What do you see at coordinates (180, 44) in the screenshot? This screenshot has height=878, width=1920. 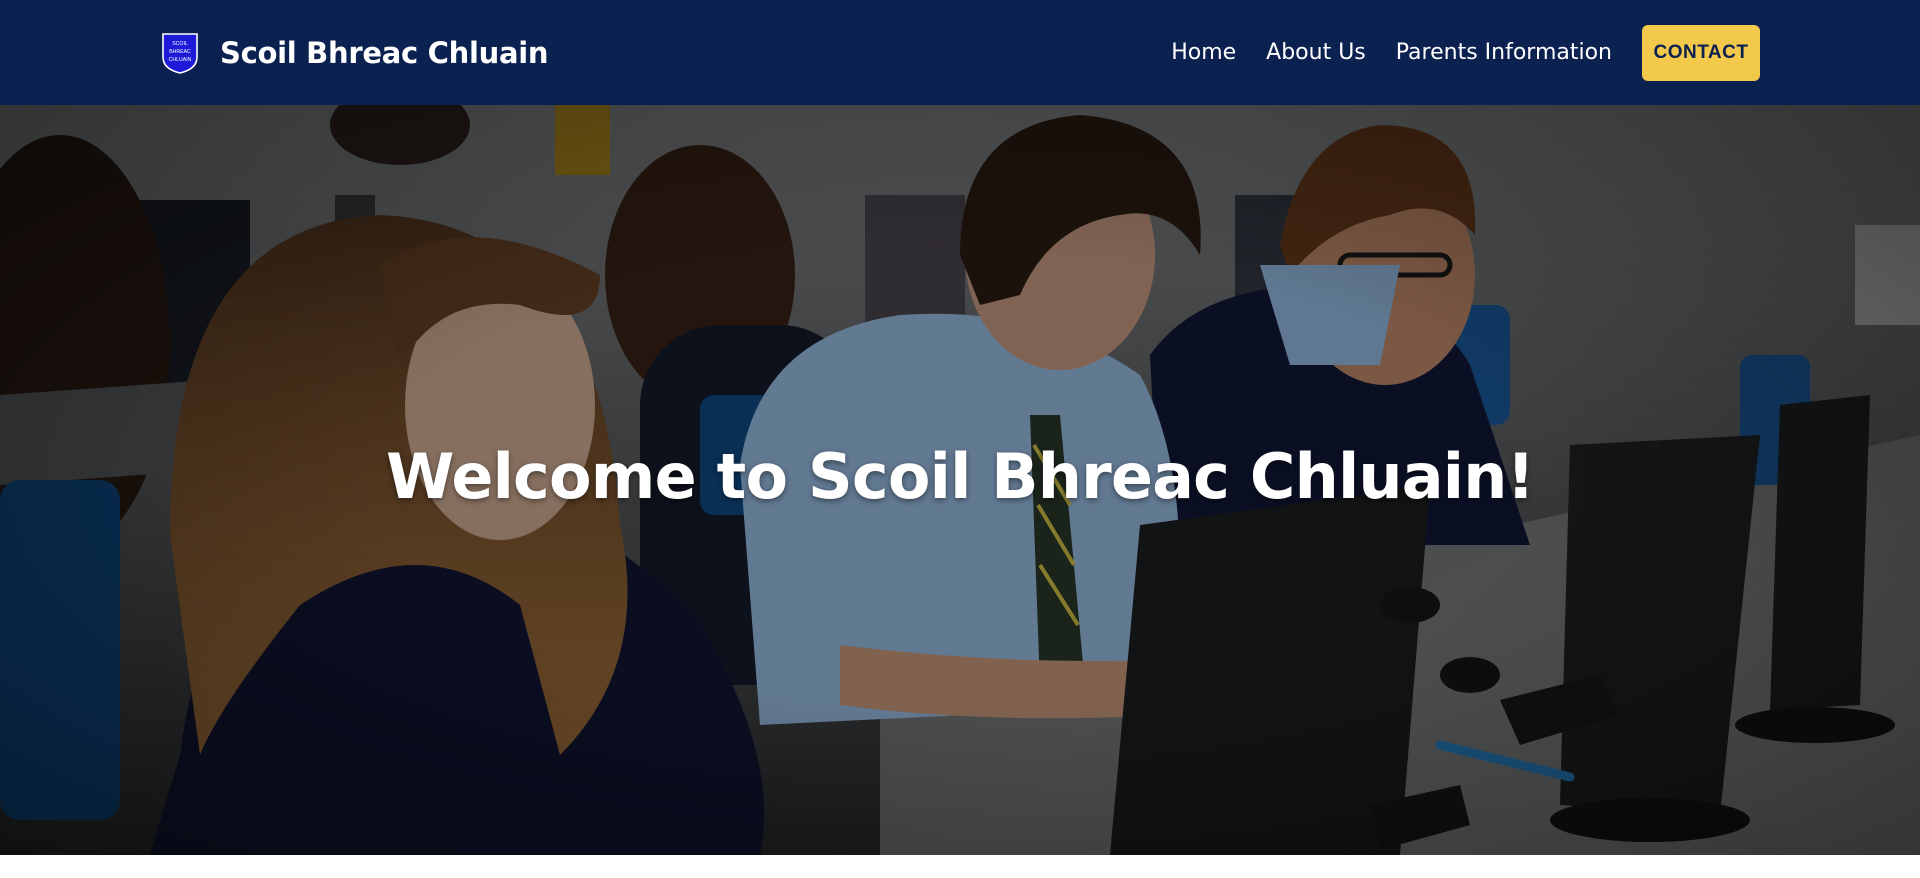 I see `crest-line-1: SCOIL` at bounding box center [180, 44].